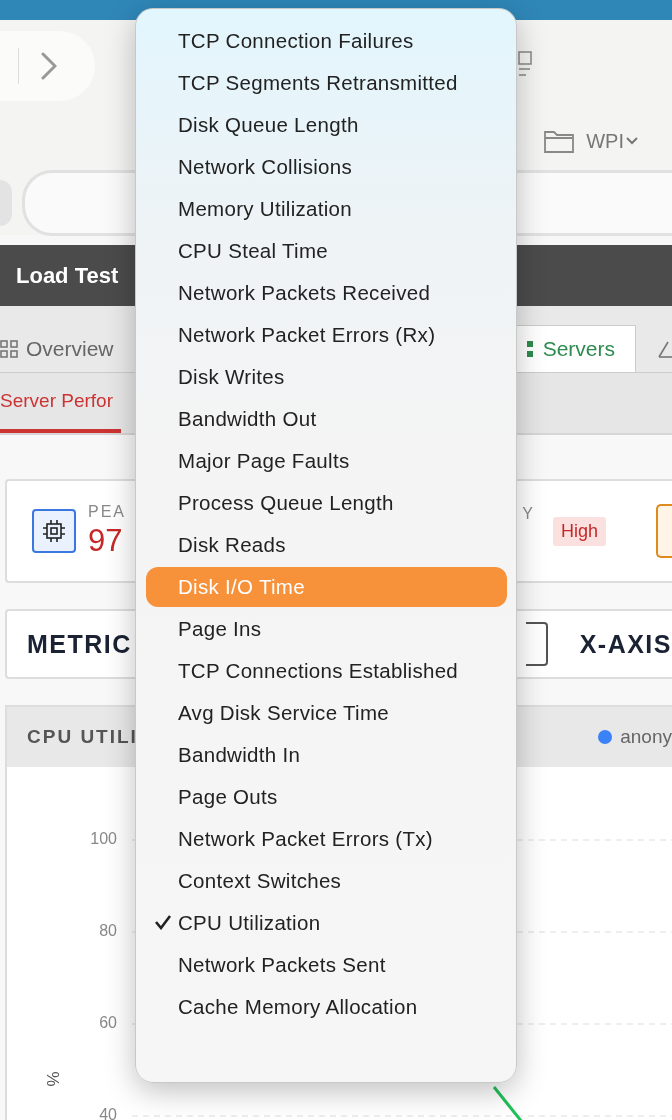  What do you see at coordinates (326, 167) in the screenshot?
I see `menu-item: Network Collisions` at bounding box center [326, 167].